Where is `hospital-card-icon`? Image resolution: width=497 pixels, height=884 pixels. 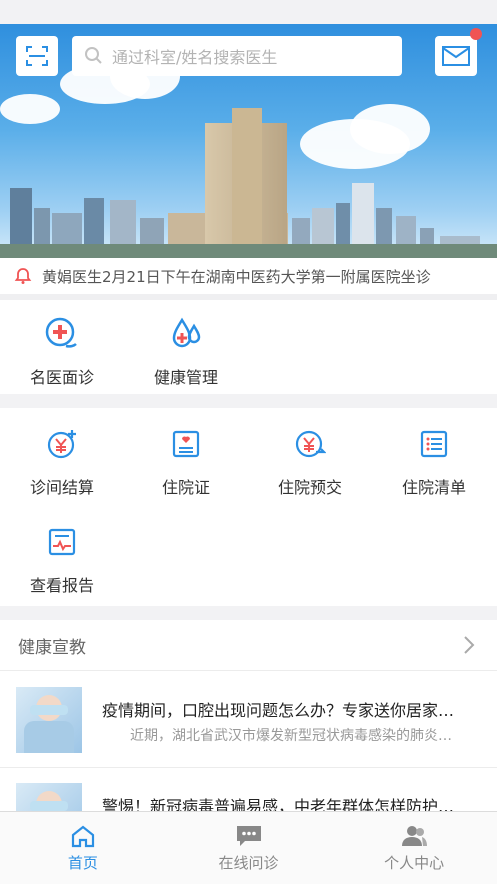
hospital-card-icon is located at coordinates (186, 444).